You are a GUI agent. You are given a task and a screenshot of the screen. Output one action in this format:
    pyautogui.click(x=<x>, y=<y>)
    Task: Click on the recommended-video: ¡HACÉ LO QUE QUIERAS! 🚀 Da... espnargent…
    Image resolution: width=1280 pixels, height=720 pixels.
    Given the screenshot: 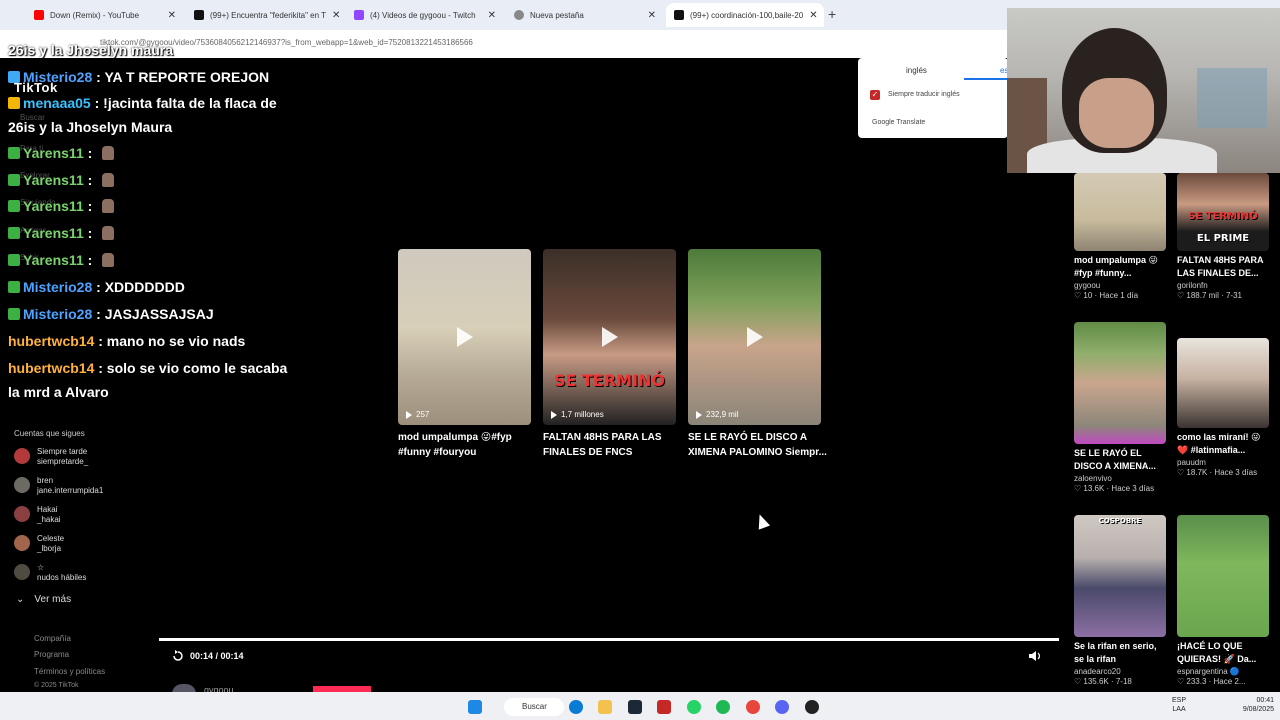 What is the action you would take?
    pyautogui.click(x=1223, y=600)
    